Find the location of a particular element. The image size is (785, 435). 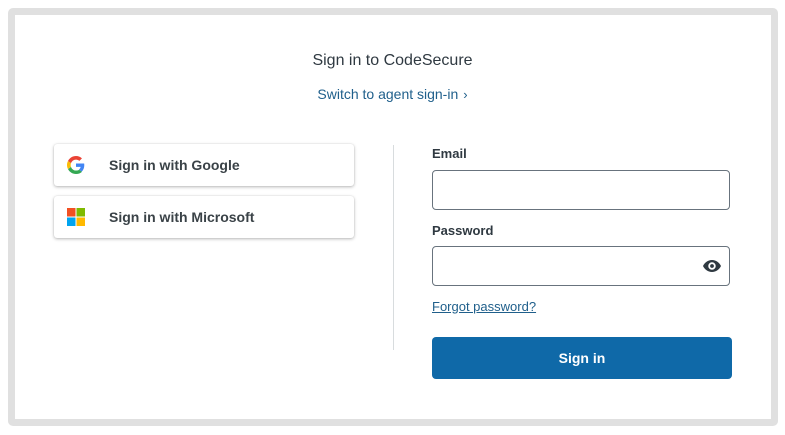

google-signin-button: Sign in with Google is located at coordinates (204, 165).